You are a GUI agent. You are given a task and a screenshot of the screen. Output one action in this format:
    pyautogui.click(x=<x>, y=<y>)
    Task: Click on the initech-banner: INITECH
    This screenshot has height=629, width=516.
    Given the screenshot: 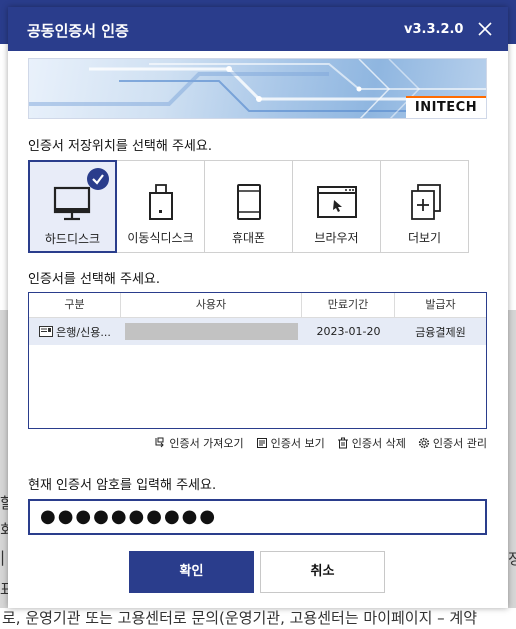 What is the action you would take?
    pyautogui.click(x=257, y=88)
    